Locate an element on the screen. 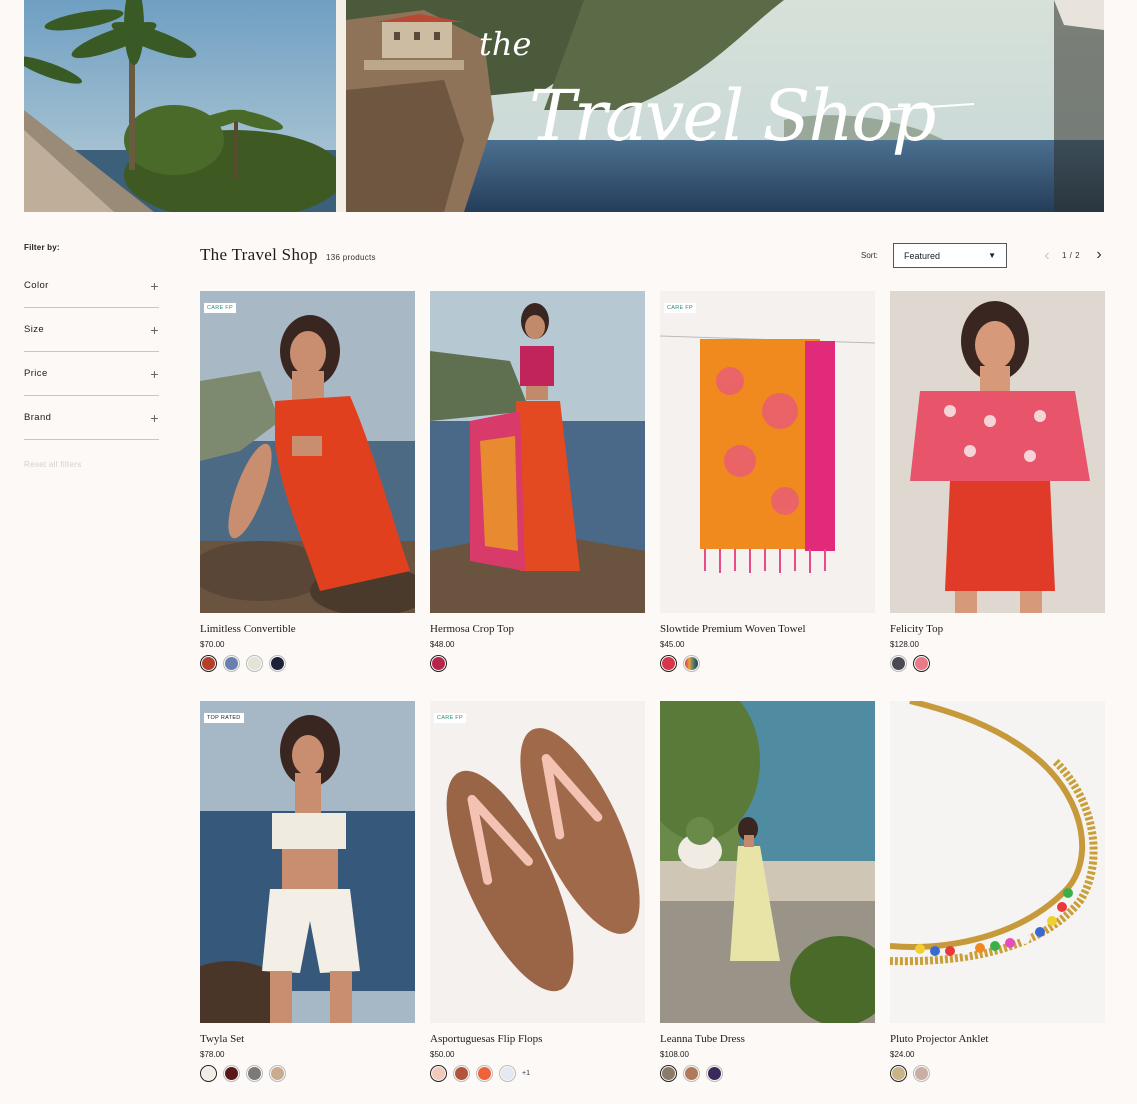  filter-brand: Brand + is located at coordinates (91, 418).